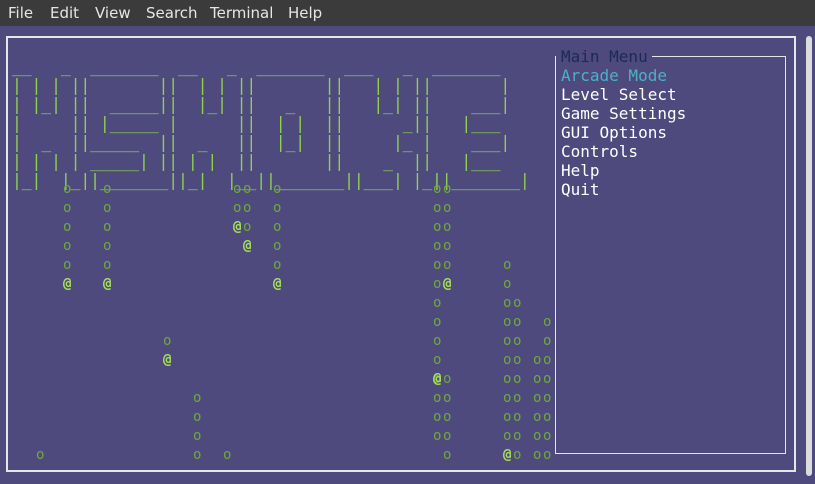 The width and height of the screenshot is (815, 484). What do you see at coordinates (809, 256) in the screenshot?
I see `scrollbar-thumb` at bounding box center [809, 256].